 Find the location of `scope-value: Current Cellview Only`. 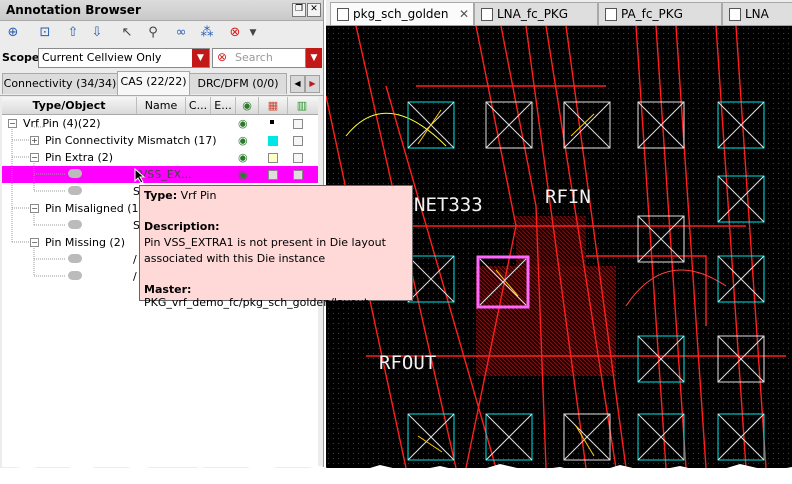

scope-value: Current Cellview Only is located at coordinates (102, 57).